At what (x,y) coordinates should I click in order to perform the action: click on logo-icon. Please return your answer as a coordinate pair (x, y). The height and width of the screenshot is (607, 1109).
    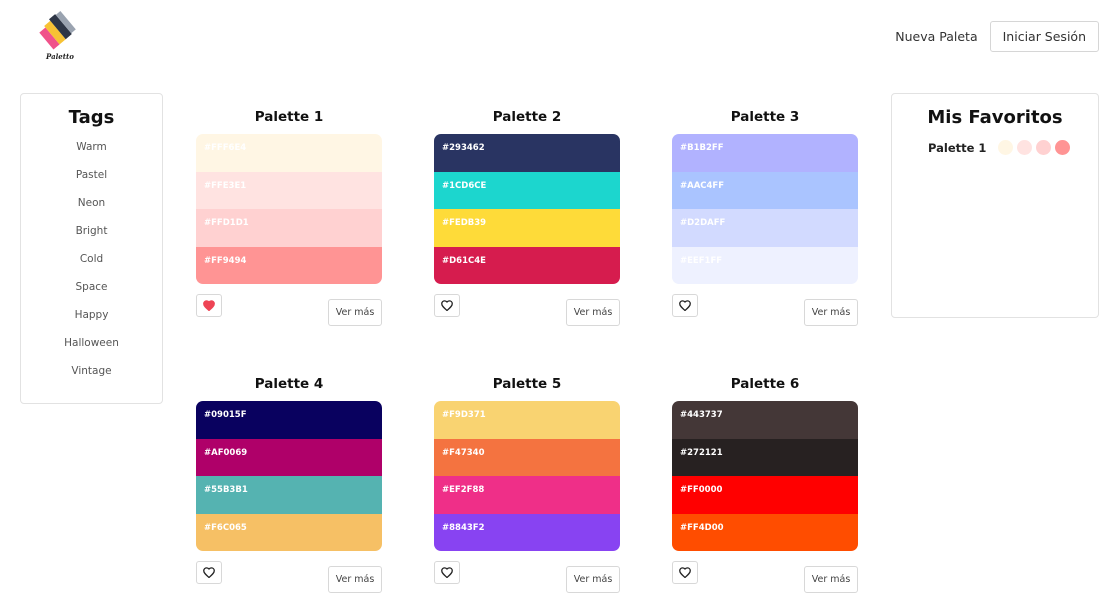
    Looking at the image, I should click on (57, 30).